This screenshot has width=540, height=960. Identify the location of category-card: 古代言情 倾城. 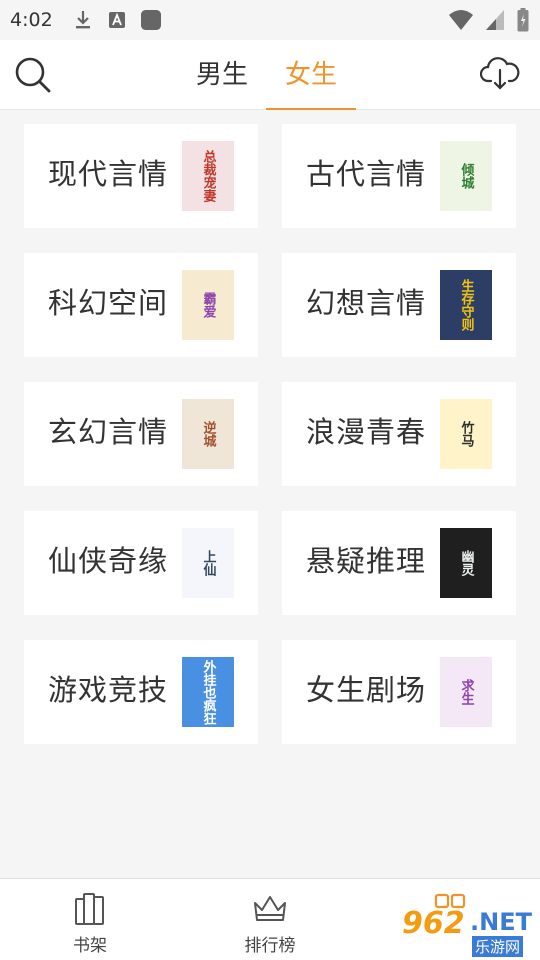
(399, 176).